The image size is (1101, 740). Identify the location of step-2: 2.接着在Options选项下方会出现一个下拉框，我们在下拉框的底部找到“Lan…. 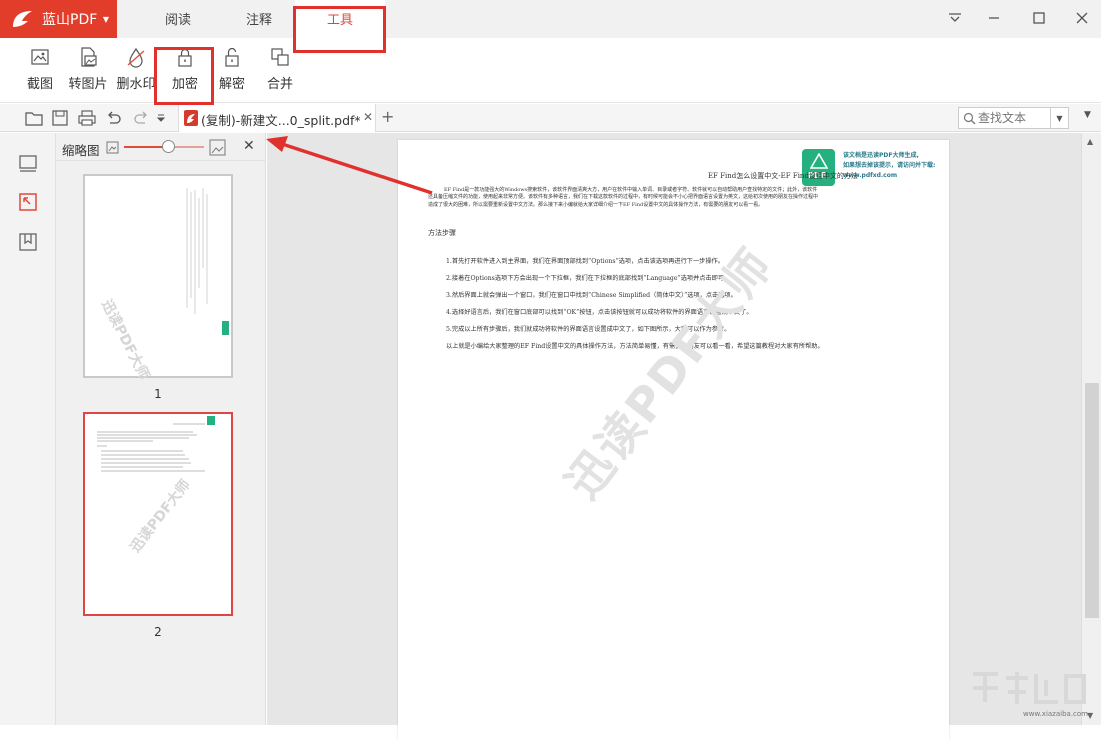
(588, 278).